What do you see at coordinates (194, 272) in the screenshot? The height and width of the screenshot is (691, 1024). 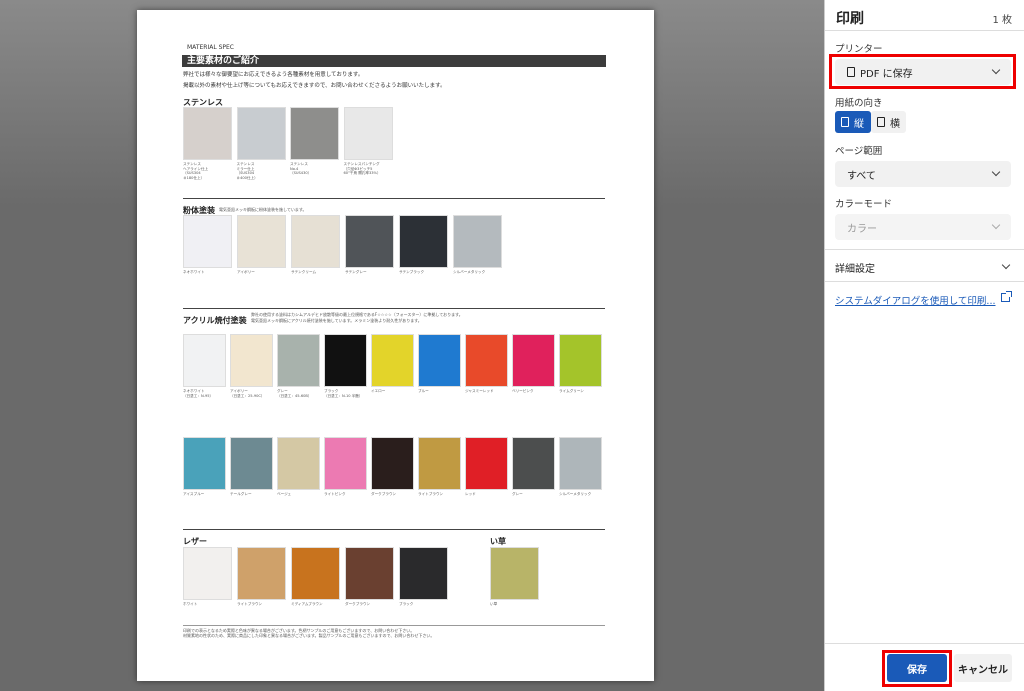 I see `swatch-label: ネオホワイト` at bounding box center [194, 272].